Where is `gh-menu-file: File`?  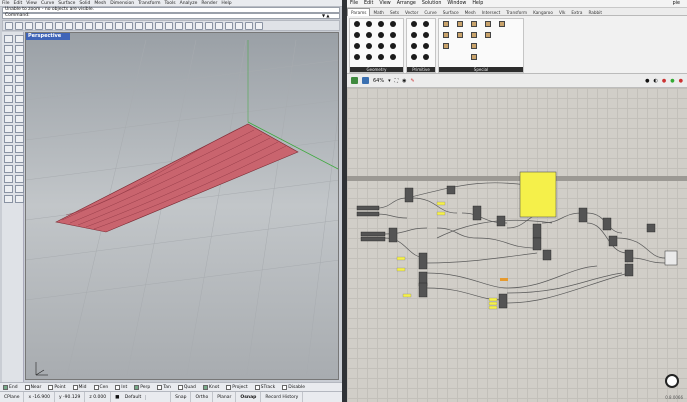
gh-menu-file: File is located at coordinates (354, 4).